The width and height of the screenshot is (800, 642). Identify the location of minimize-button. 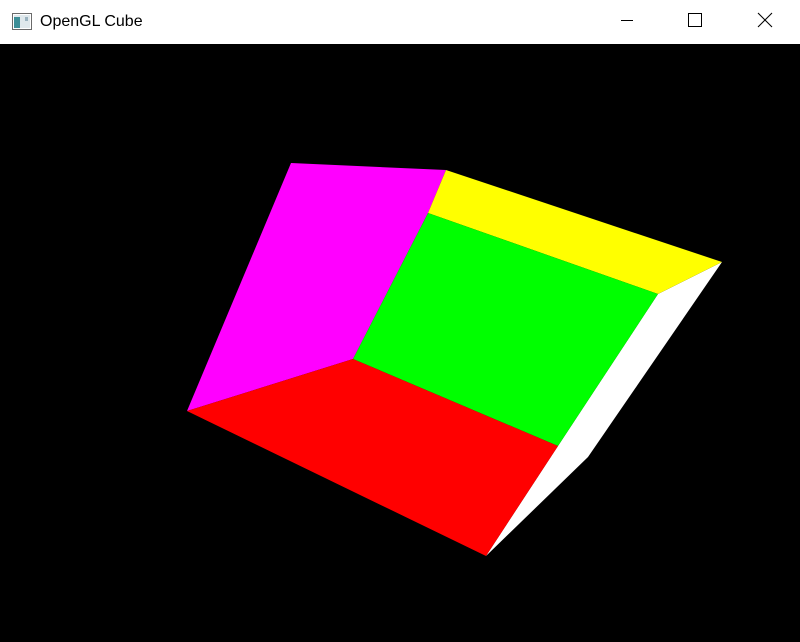
(627, 22).